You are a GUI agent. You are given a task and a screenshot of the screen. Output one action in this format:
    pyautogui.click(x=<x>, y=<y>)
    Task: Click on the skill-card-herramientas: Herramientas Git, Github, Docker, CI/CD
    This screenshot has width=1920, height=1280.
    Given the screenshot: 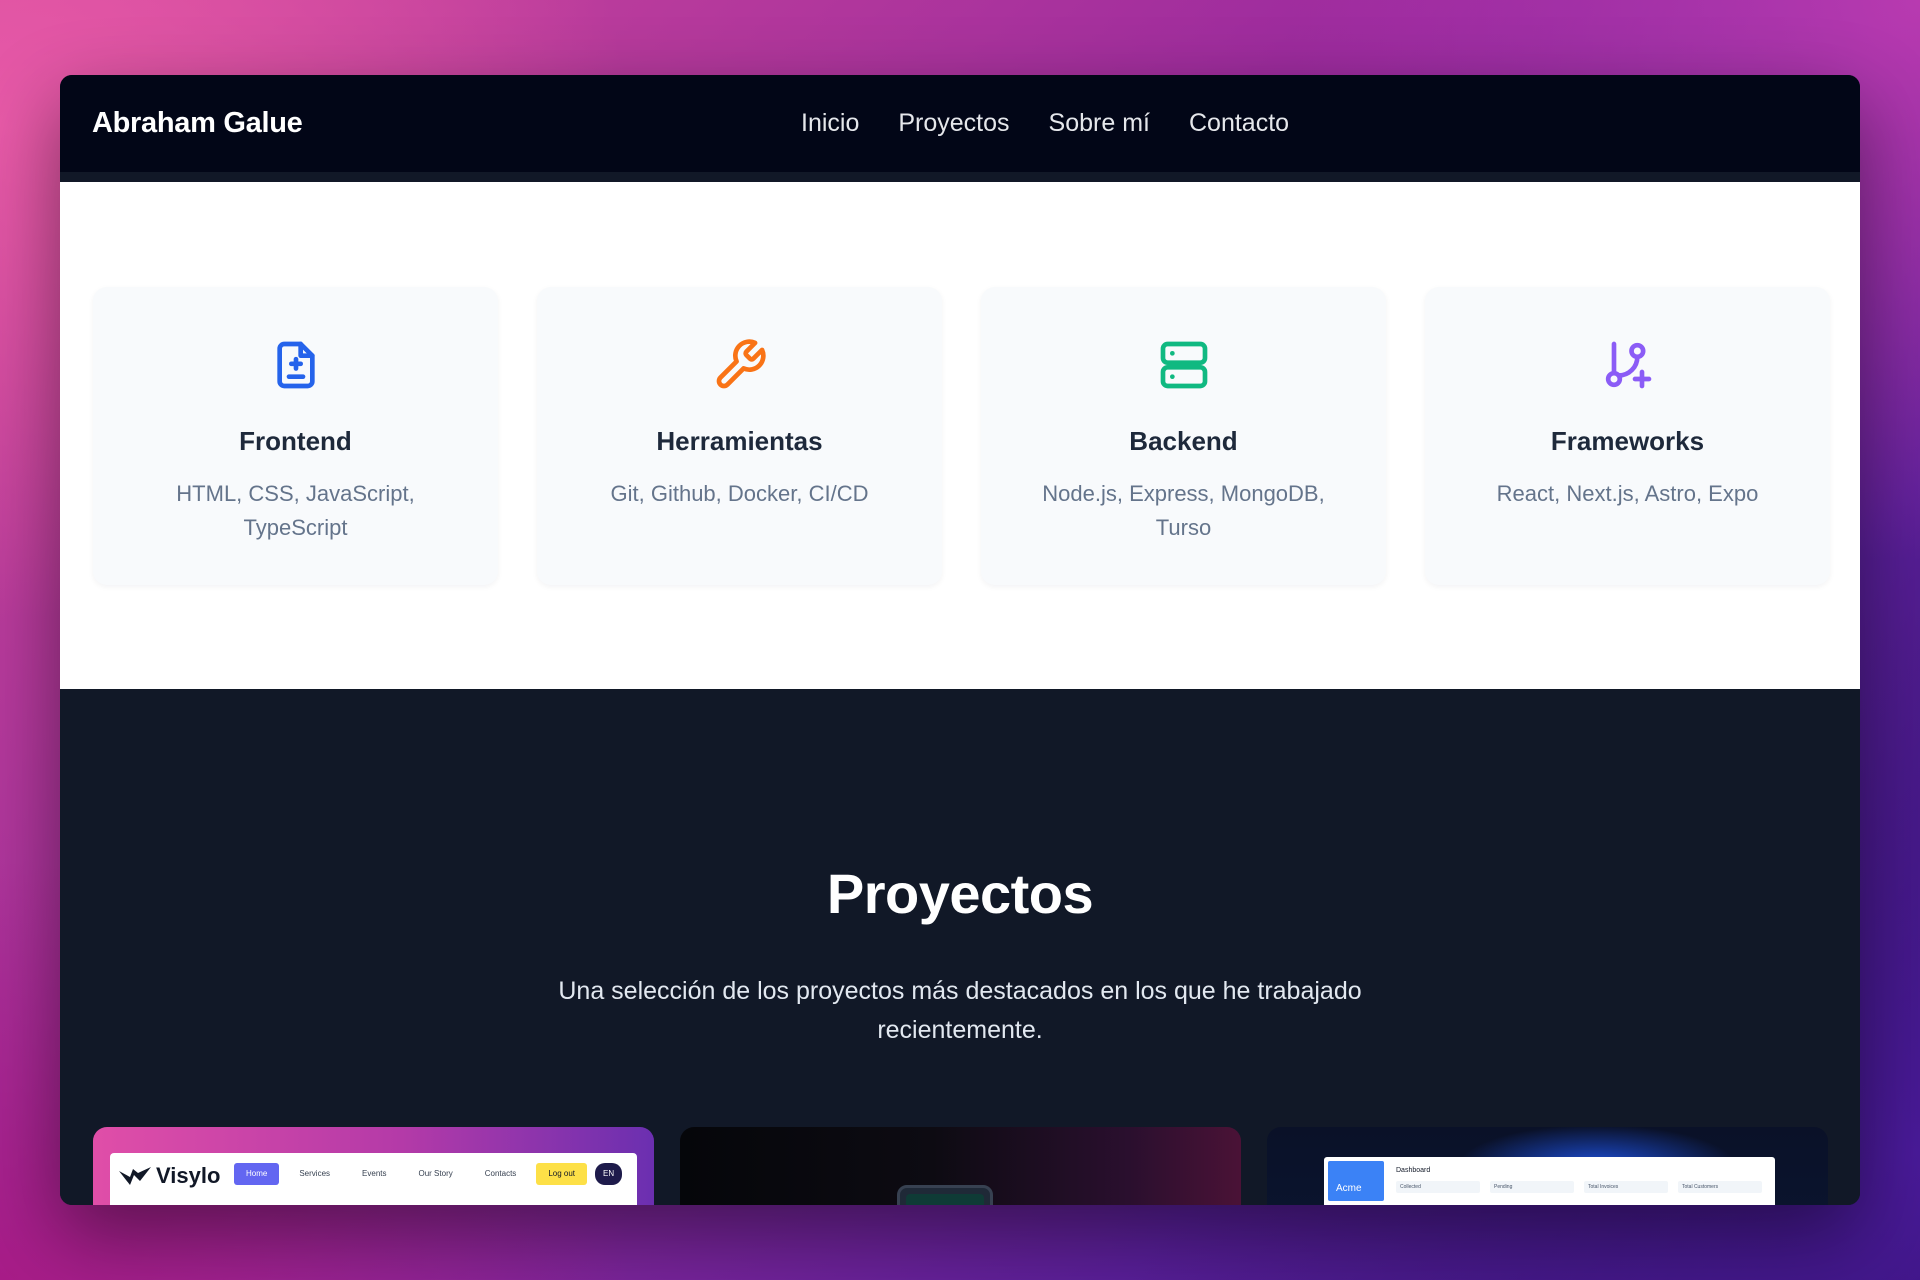 What is the action you would take?
    pyautogui.click(x=739, y=436)
    